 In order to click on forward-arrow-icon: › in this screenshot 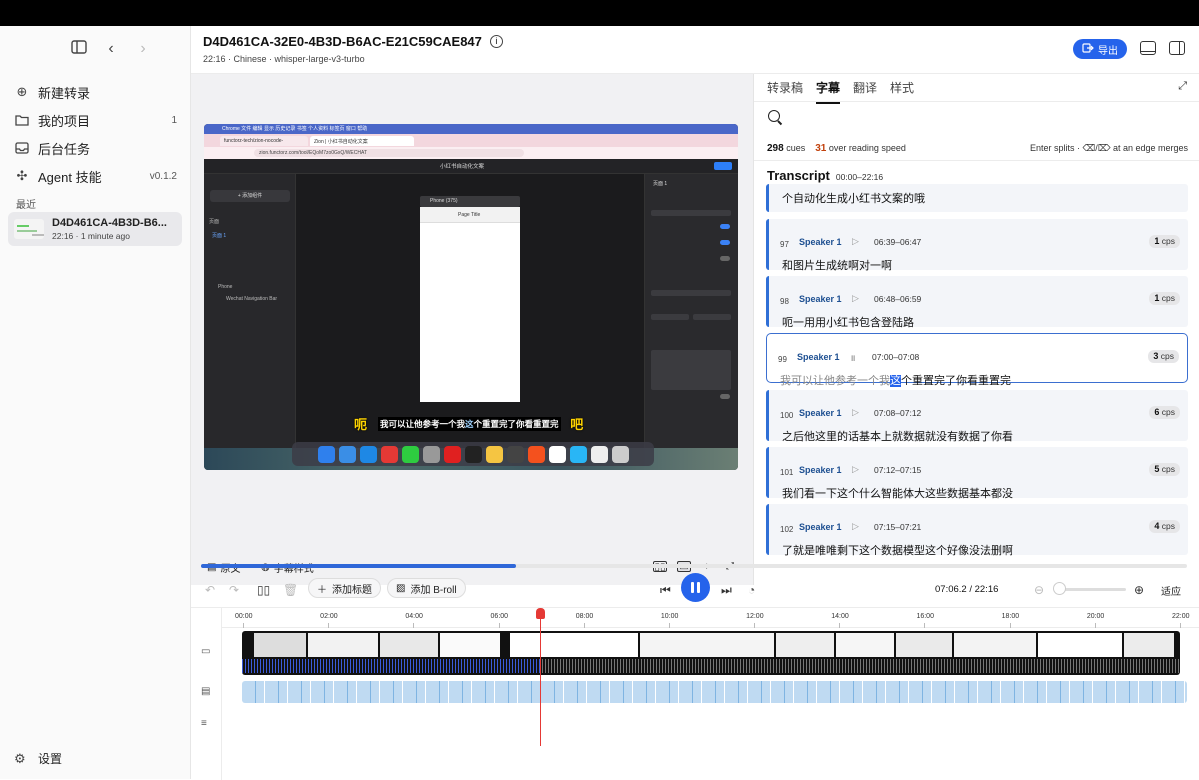, I will do `click(143, 49)`.